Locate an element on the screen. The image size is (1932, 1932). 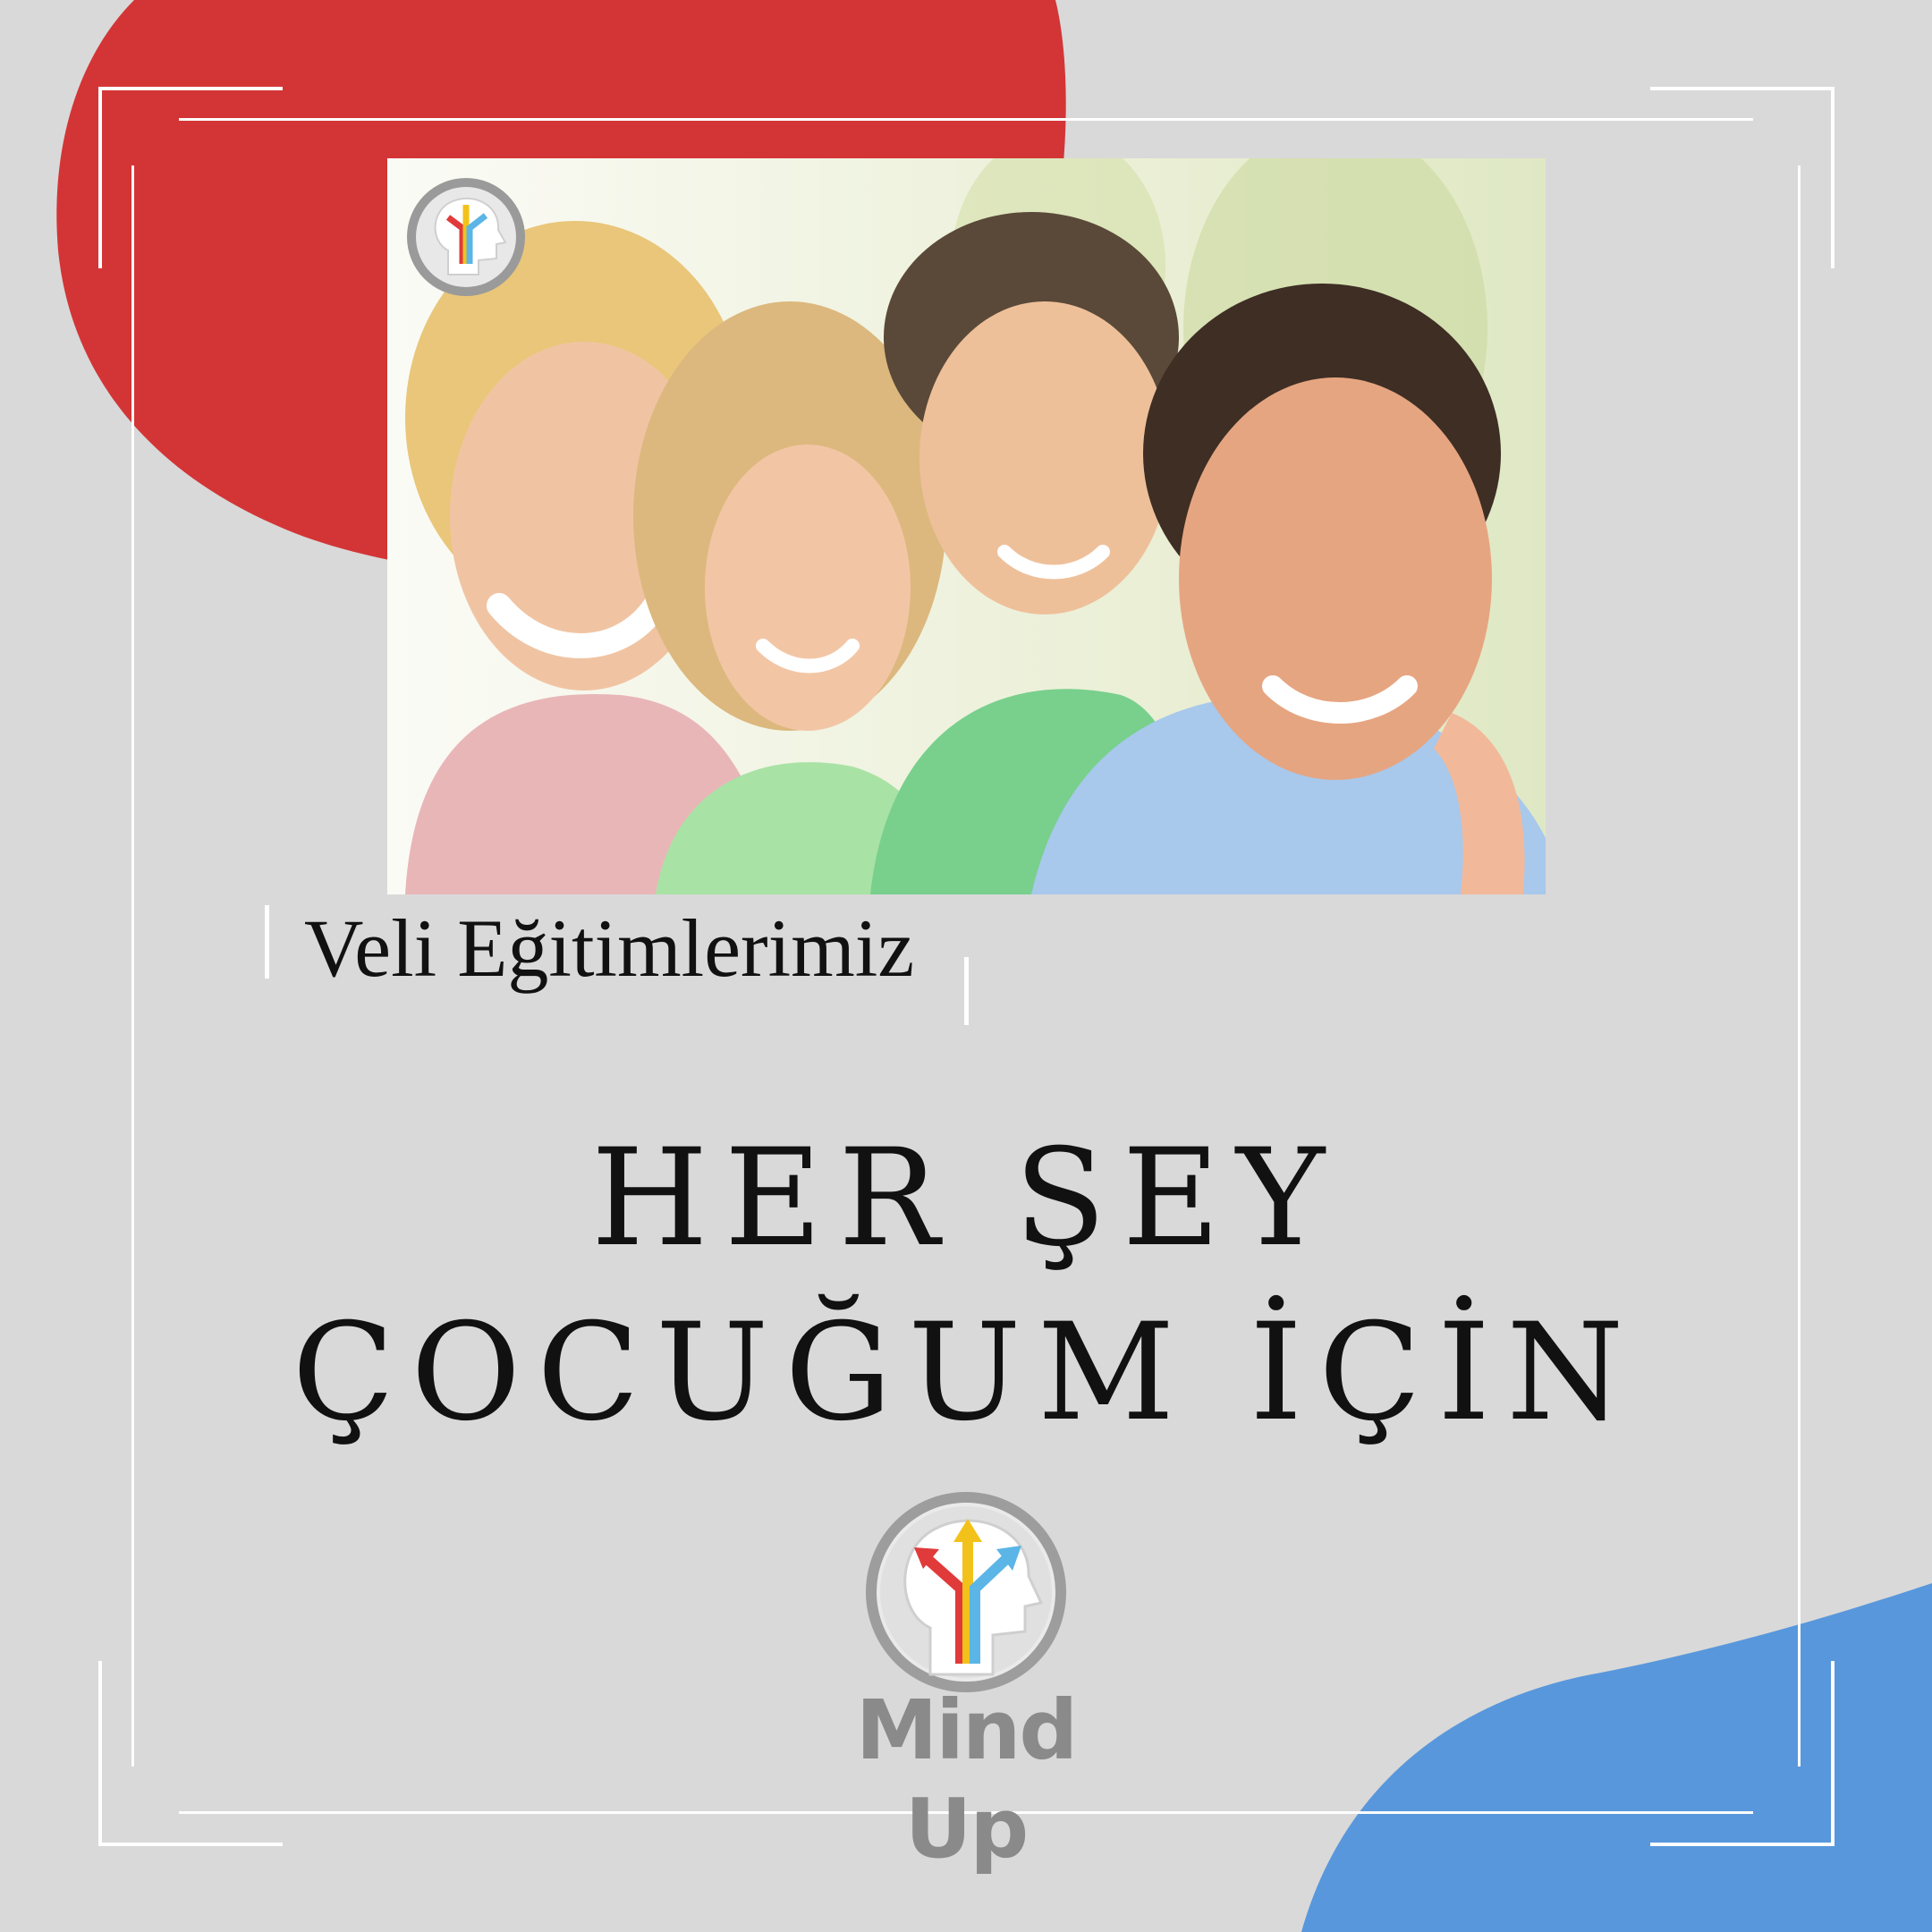
corner-br-h is located at coordinates (1742, 1844).